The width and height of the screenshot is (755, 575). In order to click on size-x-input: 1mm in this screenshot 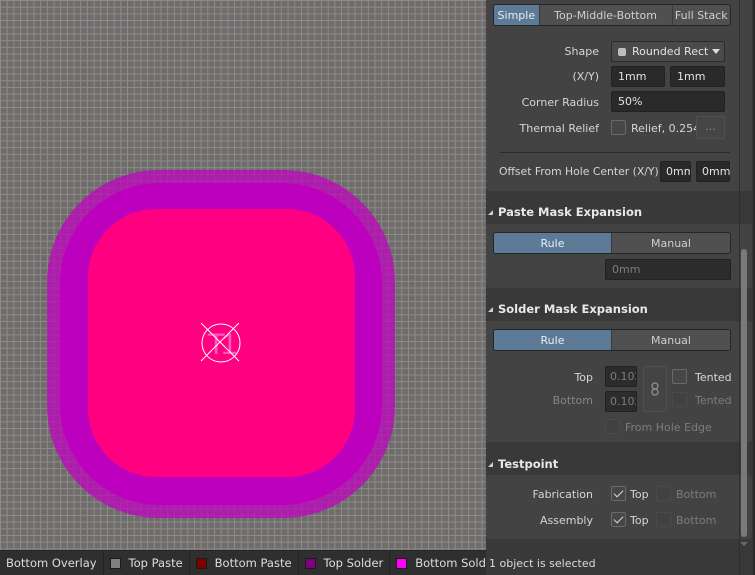, I will do `click(638, 76)`.